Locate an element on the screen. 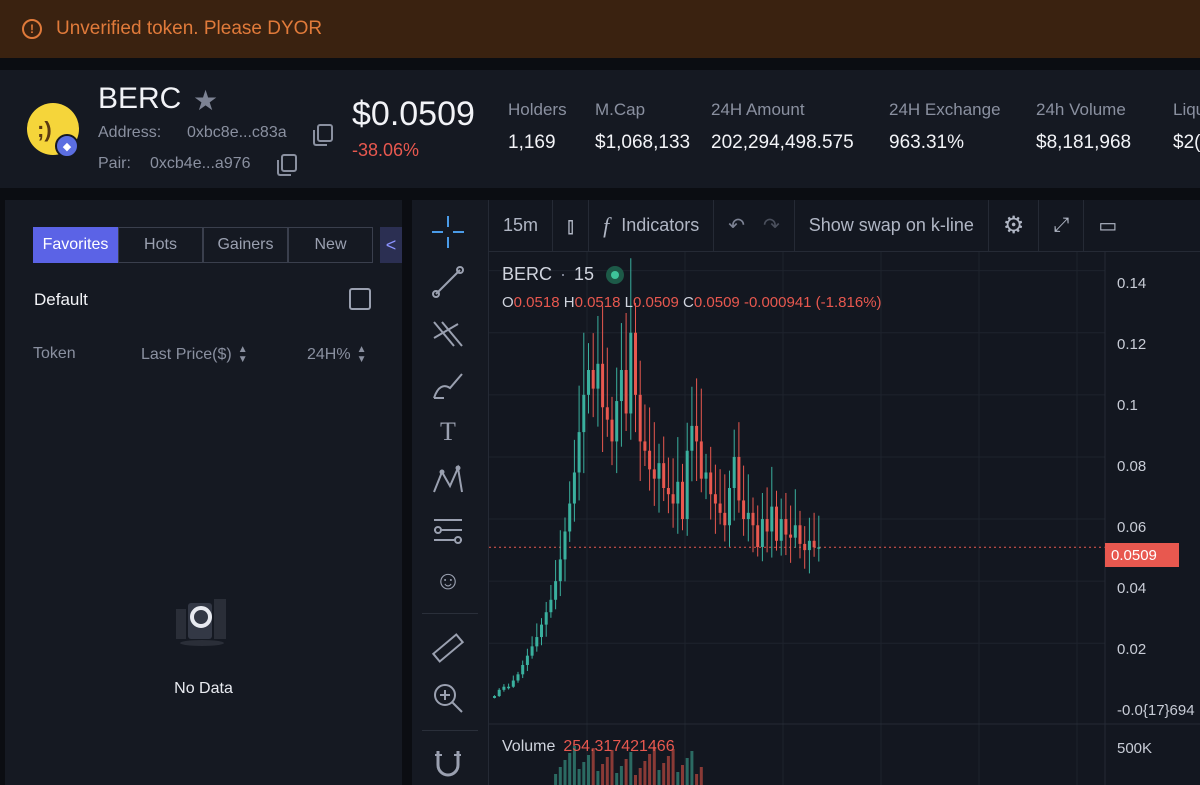 The width and height of the screenshot is (1200, 785). pattern-icon is located at coordinates (448, 480).